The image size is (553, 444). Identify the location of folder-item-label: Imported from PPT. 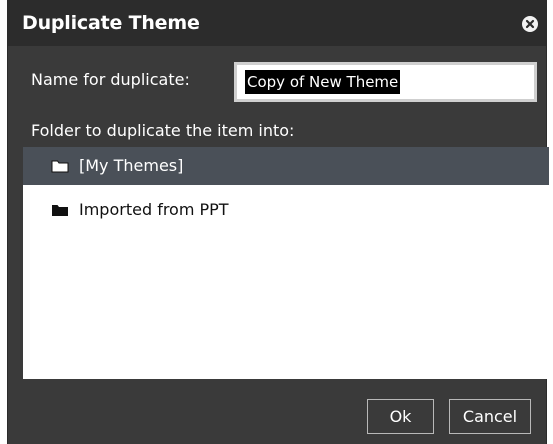
(154, 209).